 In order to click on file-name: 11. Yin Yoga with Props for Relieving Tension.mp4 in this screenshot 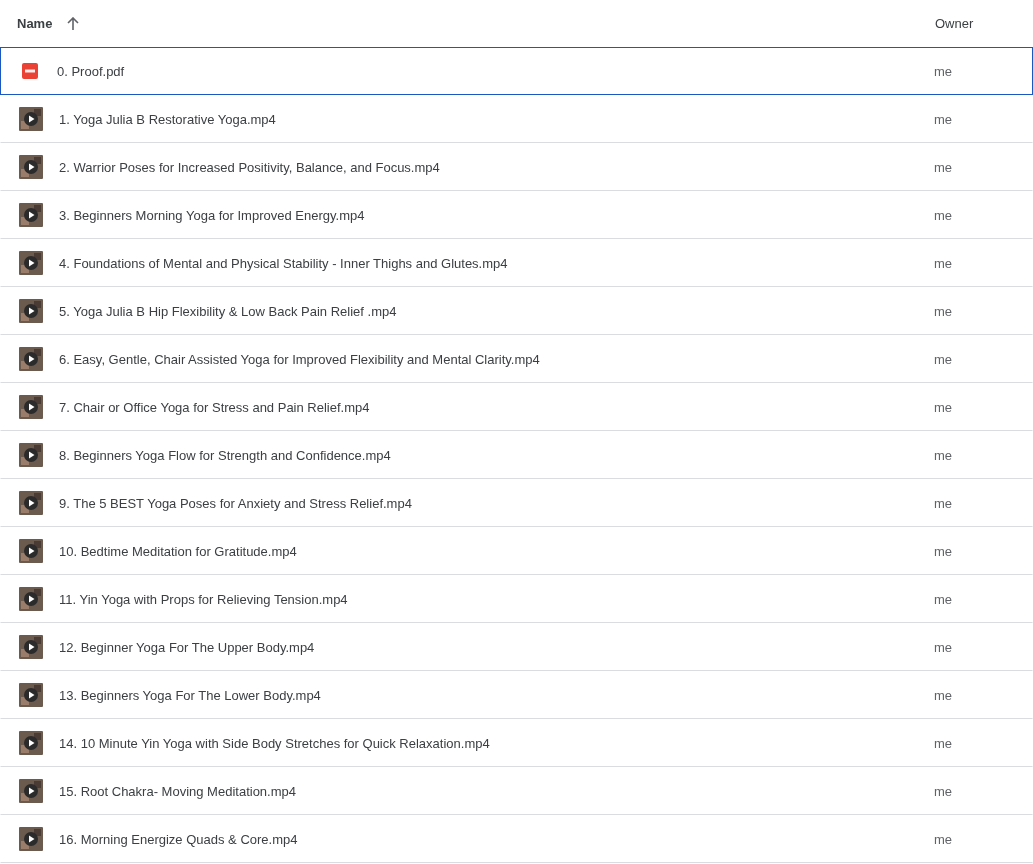, I will do `click(203, 599)`.